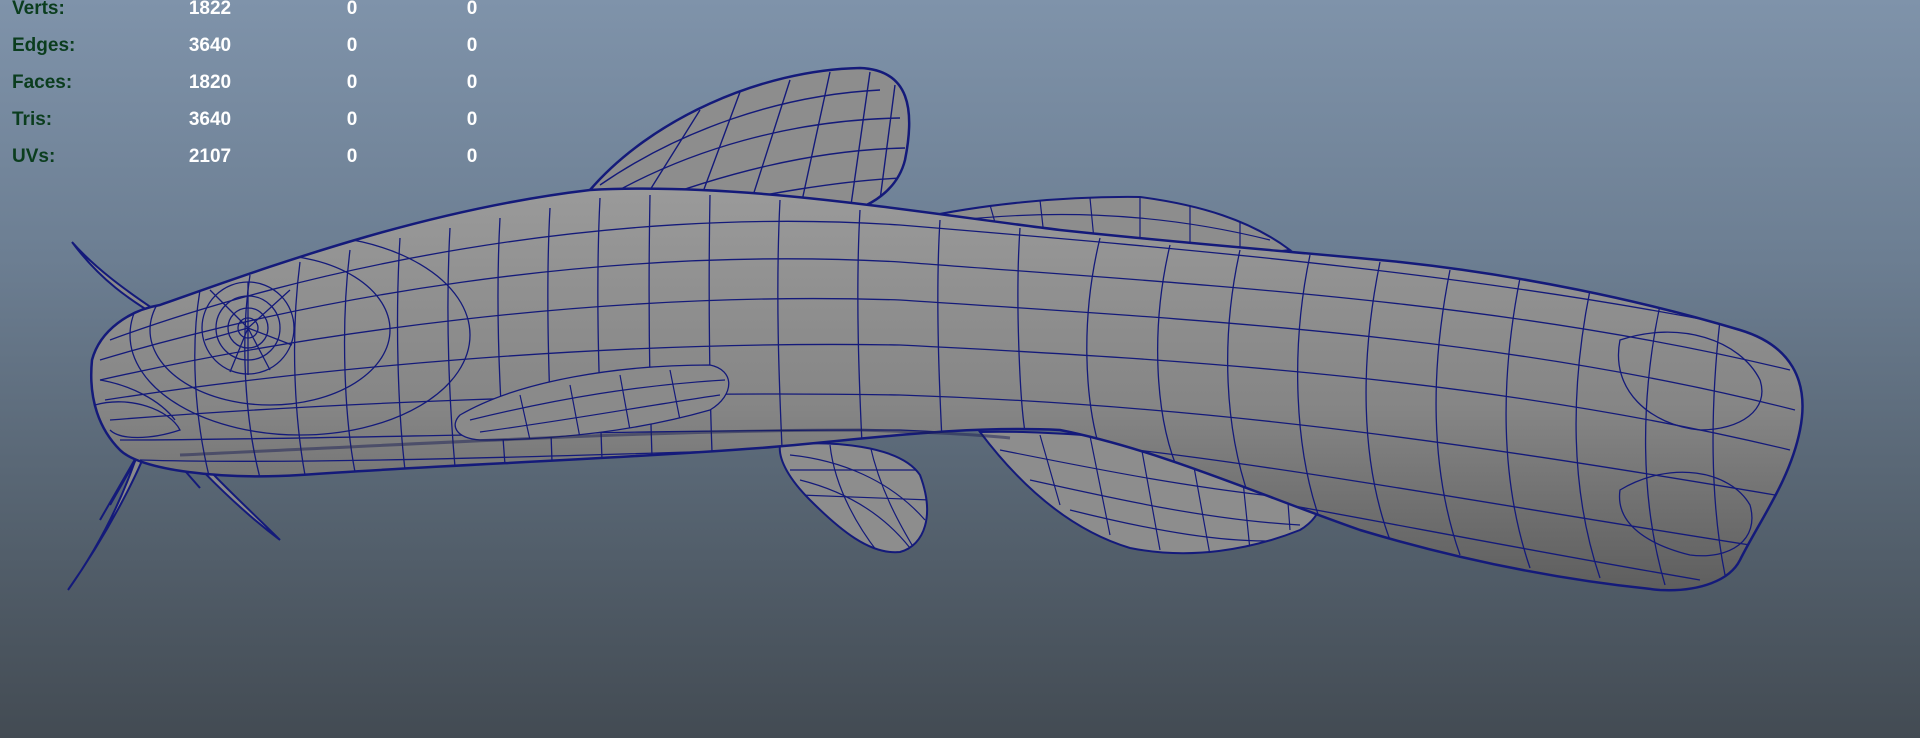 This screenshot has width=1920, height=738. Describe the element at coordinates (210, 9) in the screenshot. I see `poly-count-value: 1822` at that location.